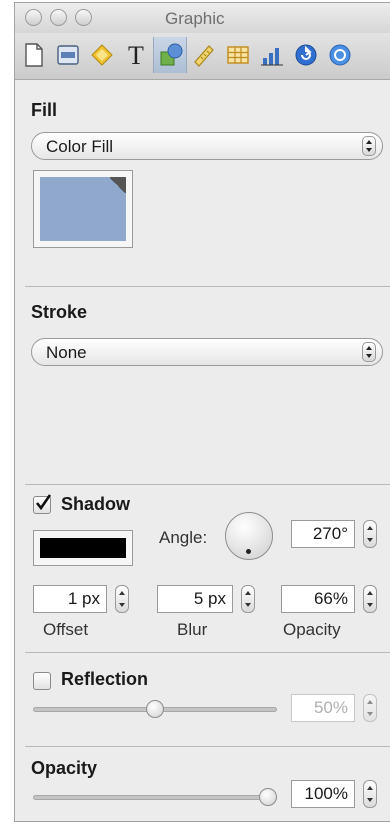  I want to click on inspector-toolbar: T, so click(202, 56).